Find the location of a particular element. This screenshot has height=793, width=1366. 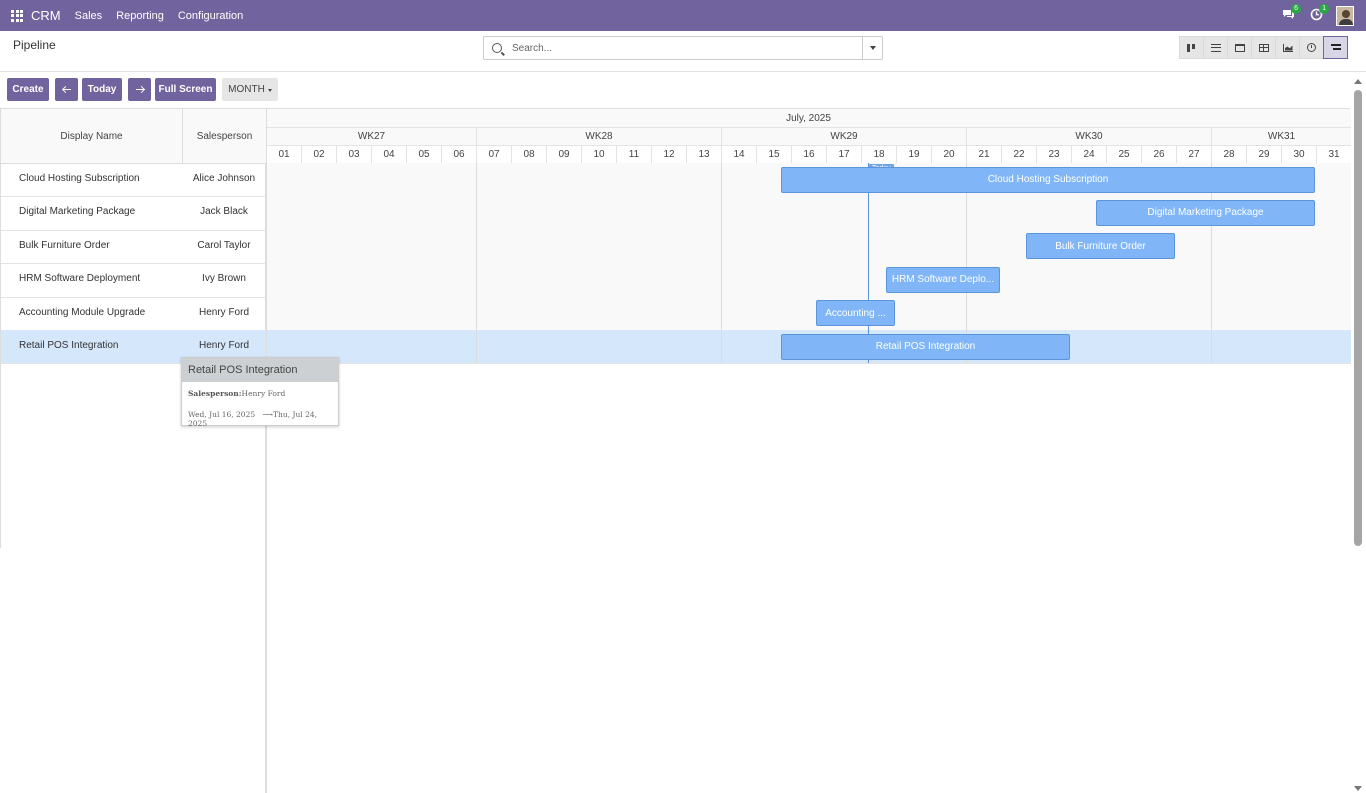

day-header: 01 is located at coordinates (283, 154).